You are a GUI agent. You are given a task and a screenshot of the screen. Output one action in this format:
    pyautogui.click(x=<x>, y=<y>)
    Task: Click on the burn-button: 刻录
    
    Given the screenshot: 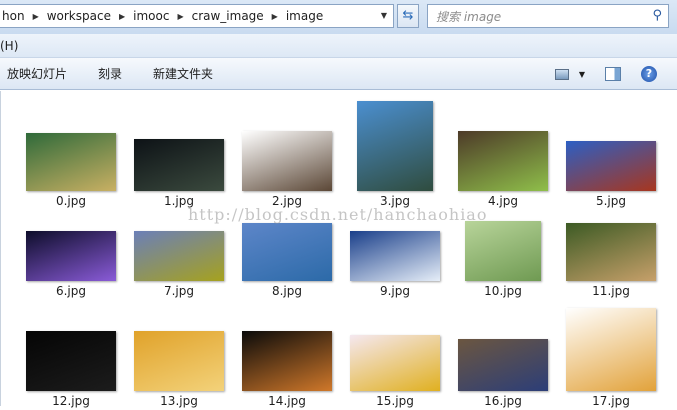 What is the action you would take?
    pyautogui.click(x=110, y=73)
    